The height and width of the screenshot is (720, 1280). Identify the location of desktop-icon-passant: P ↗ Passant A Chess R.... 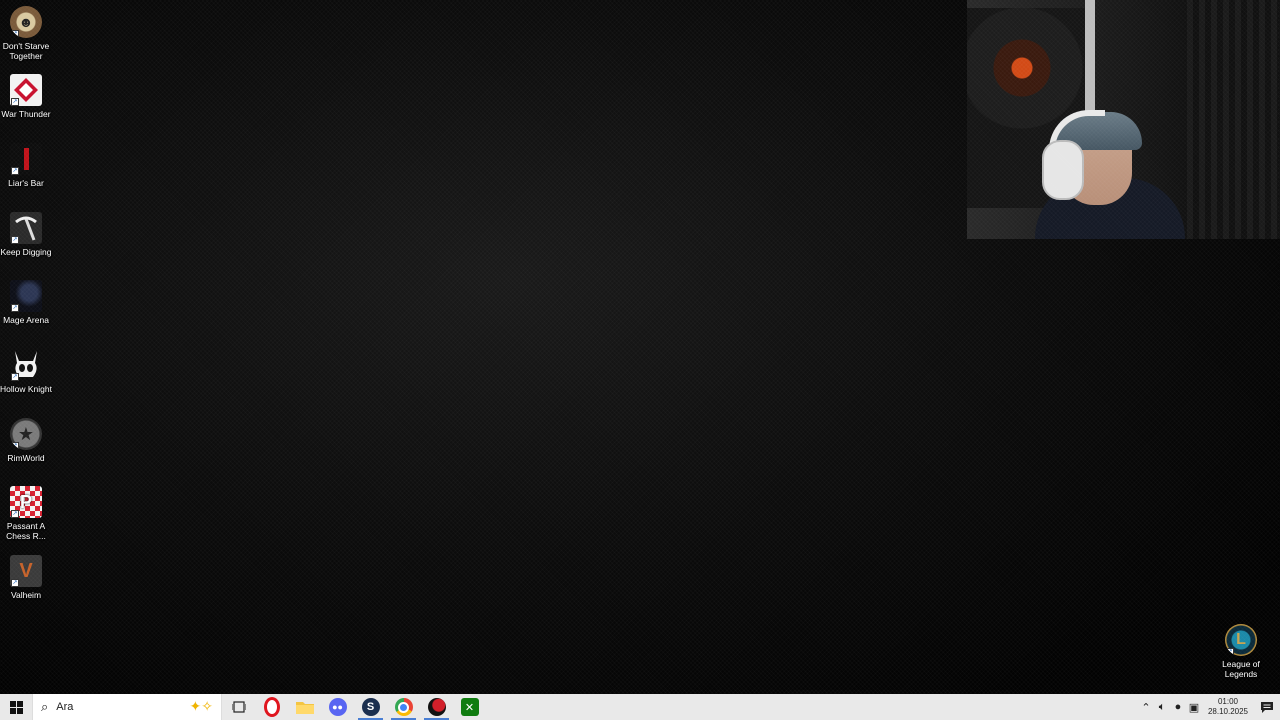
(26, 513).